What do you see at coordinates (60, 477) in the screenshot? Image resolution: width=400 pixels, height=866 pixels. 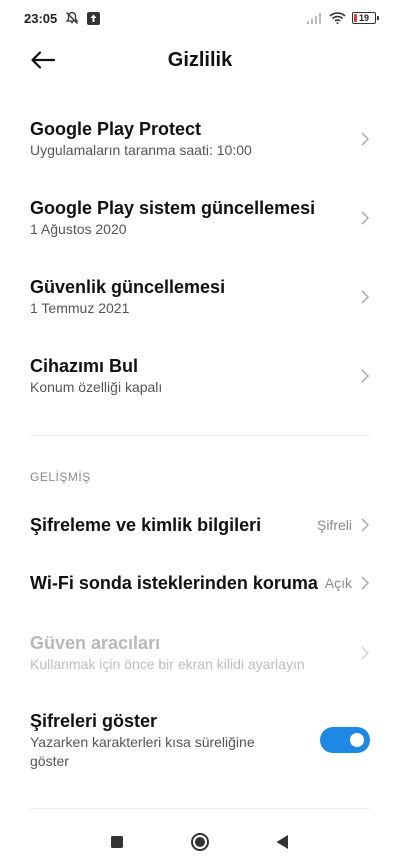 I see `advanced-section-label: GELİŞMİŞ` at bounding box center [60, 477].